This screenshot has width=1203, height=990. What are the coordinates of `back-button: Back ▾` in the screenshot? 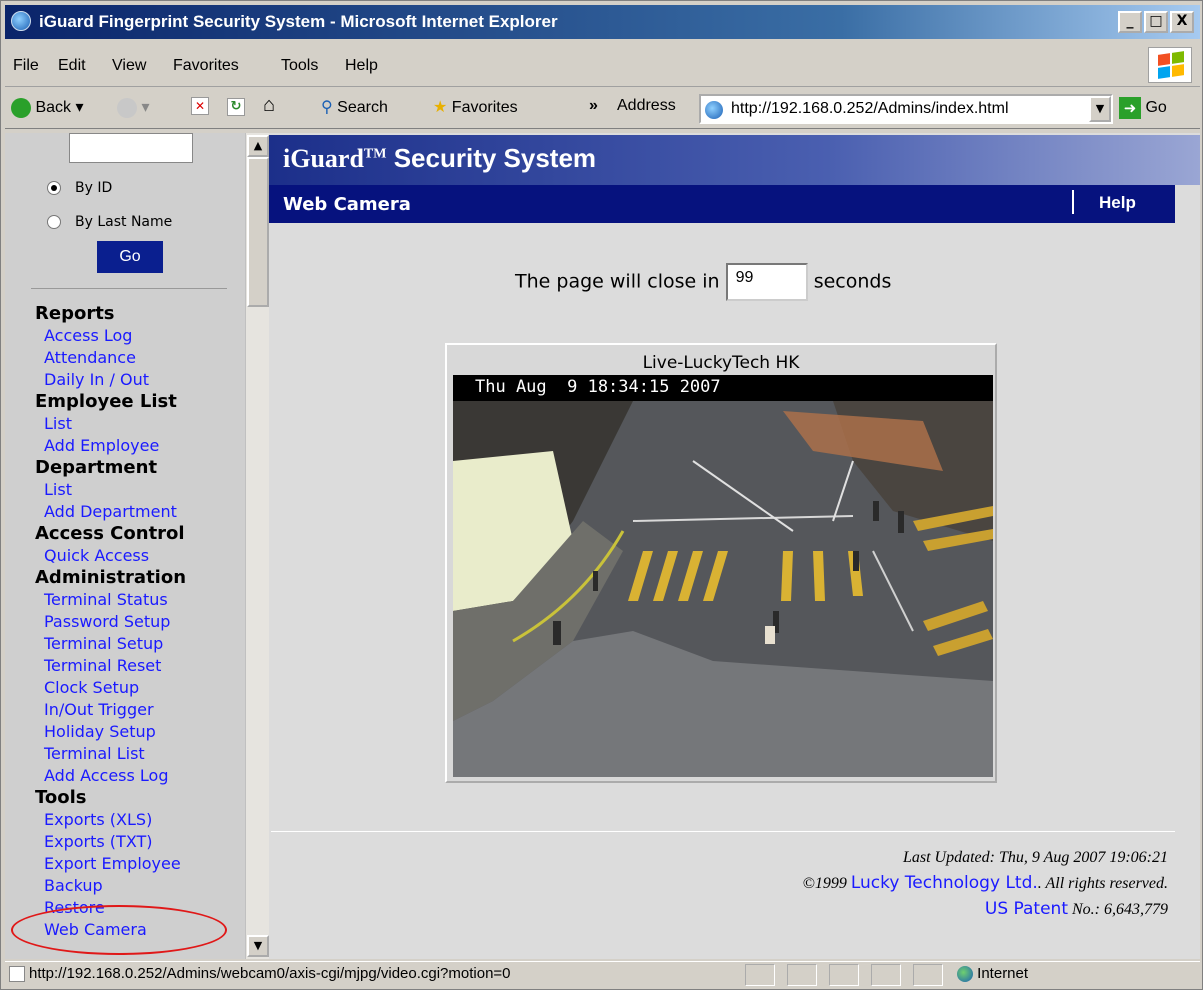 It's located at (47, 107).